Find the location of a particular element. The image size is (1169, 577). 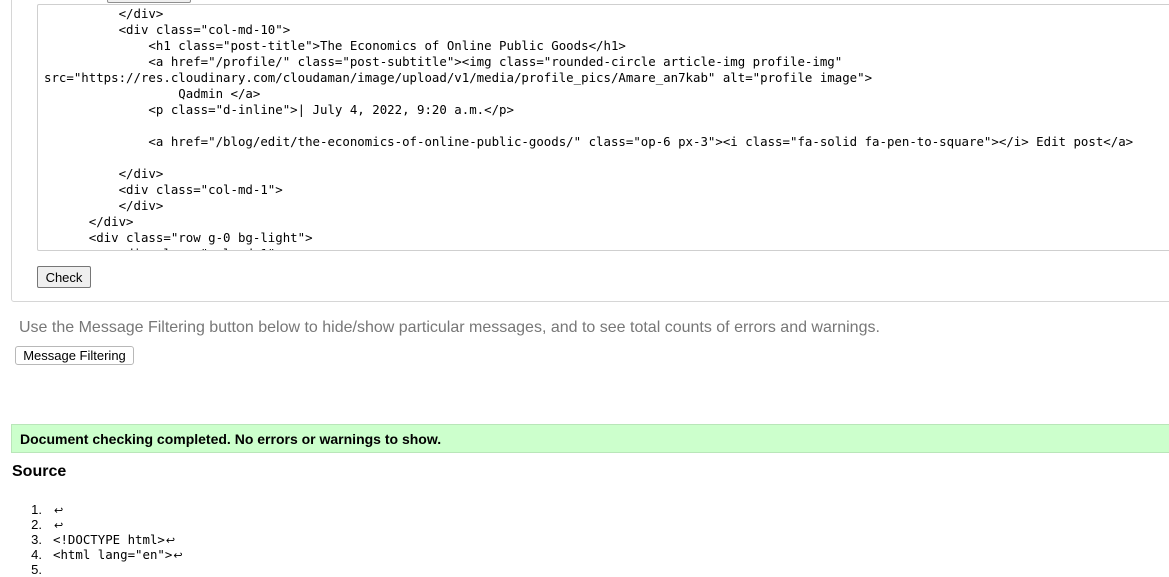

clipped-button is located at coordinates (149, 1).